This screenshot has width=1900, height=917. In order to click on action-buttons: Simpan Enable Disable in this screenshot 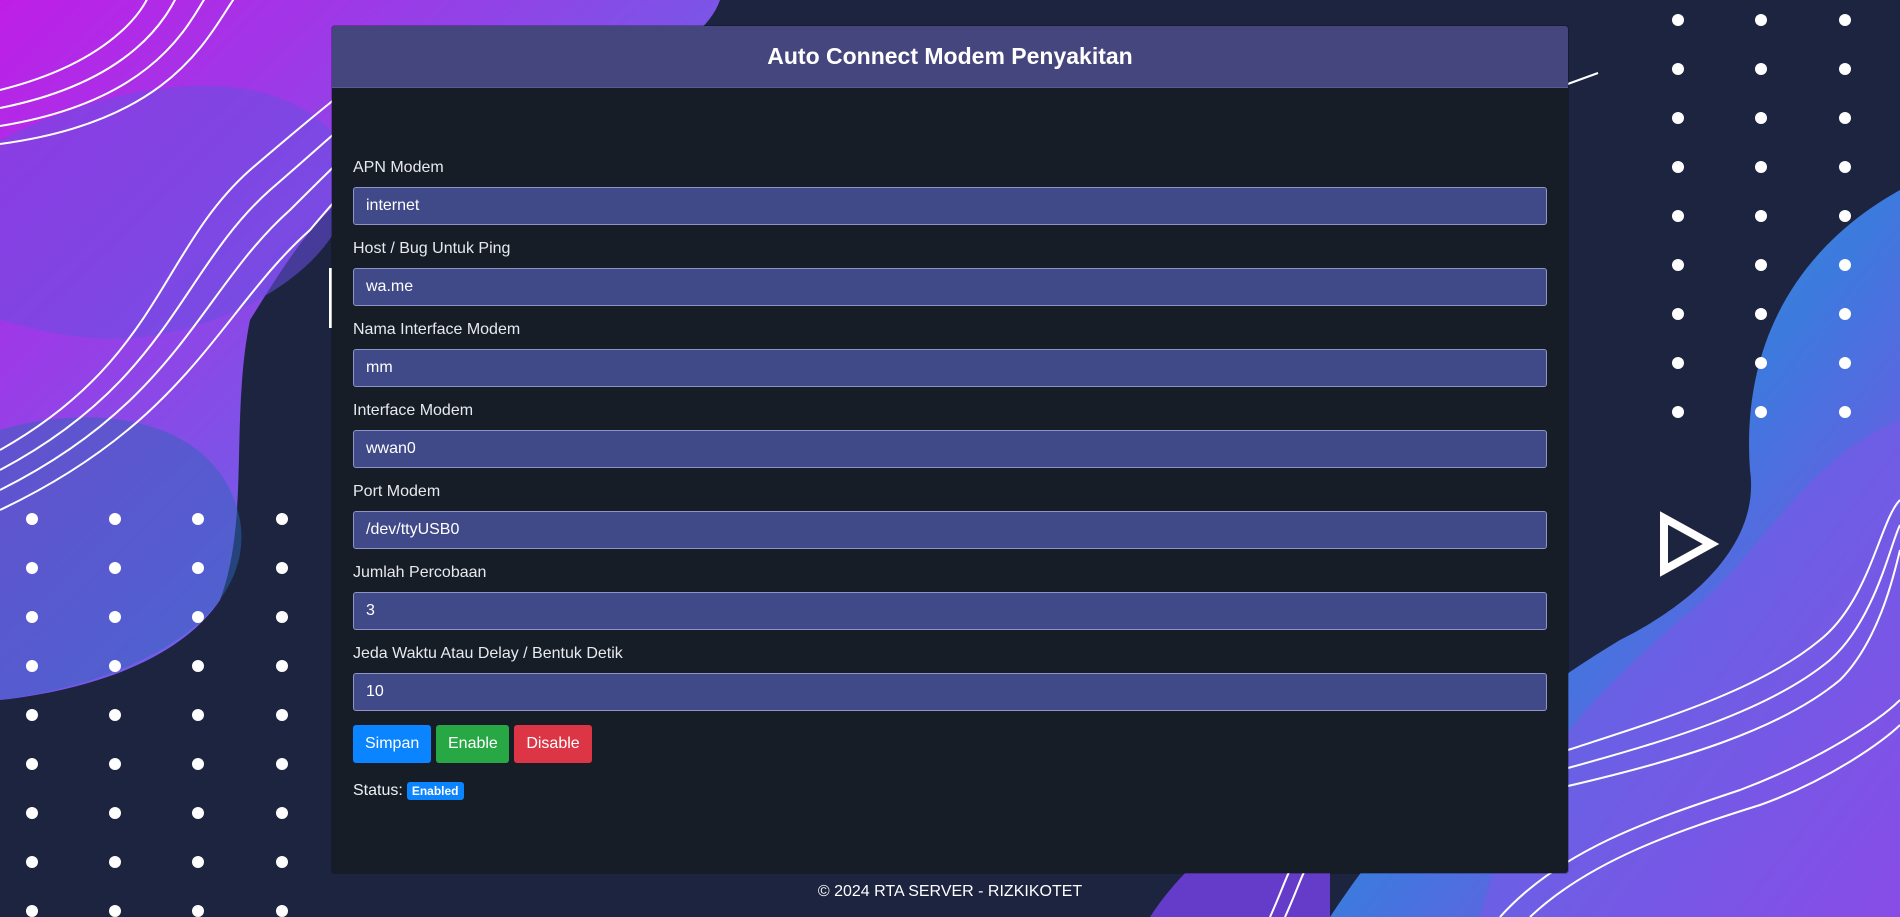, I will do `click(950, 744)`.